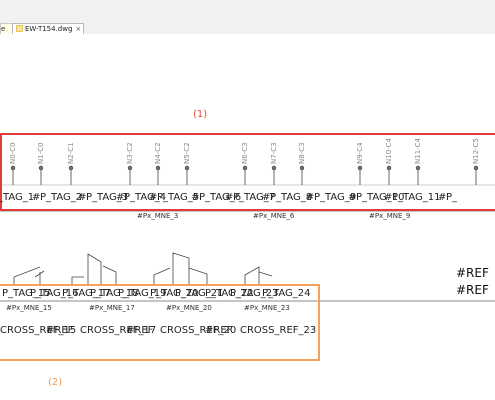 The height and width of the screenshot is (400, 495). I want to click on annotation-label-2: (2), so click(55, 382).